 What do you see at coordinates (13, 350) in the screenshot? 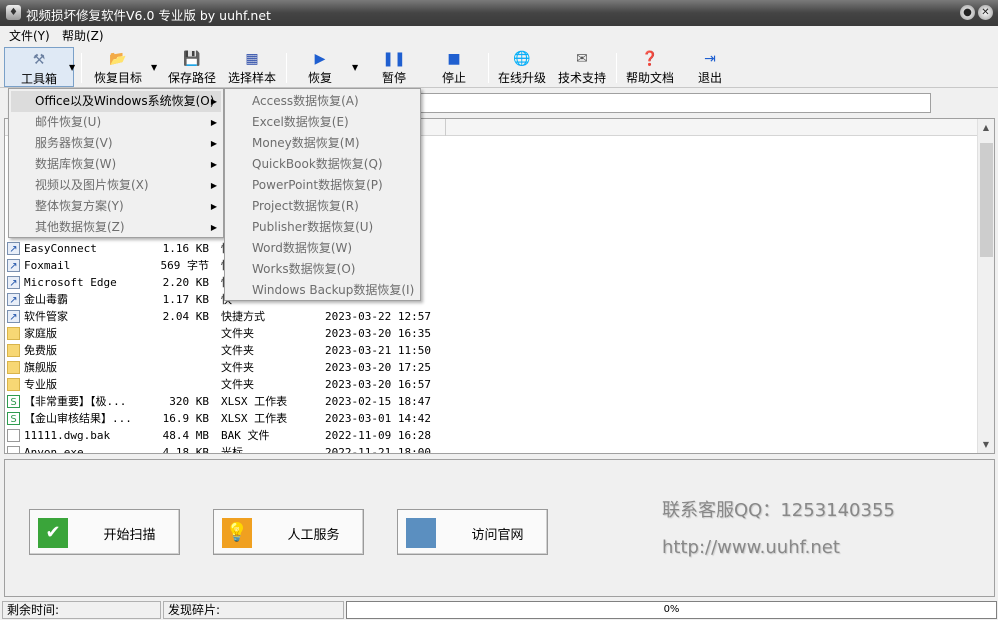
I see `folder-icon` at bounding box center [13, 350].